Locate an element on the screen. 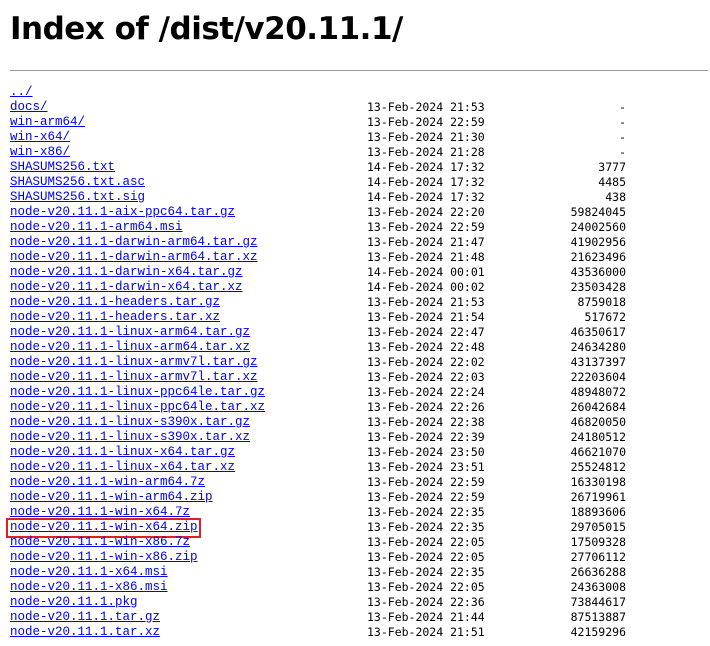  list-item: SHASUMS256.txt 14-Feb-2024 17:32 3777 is located at coordinates (320, 167).